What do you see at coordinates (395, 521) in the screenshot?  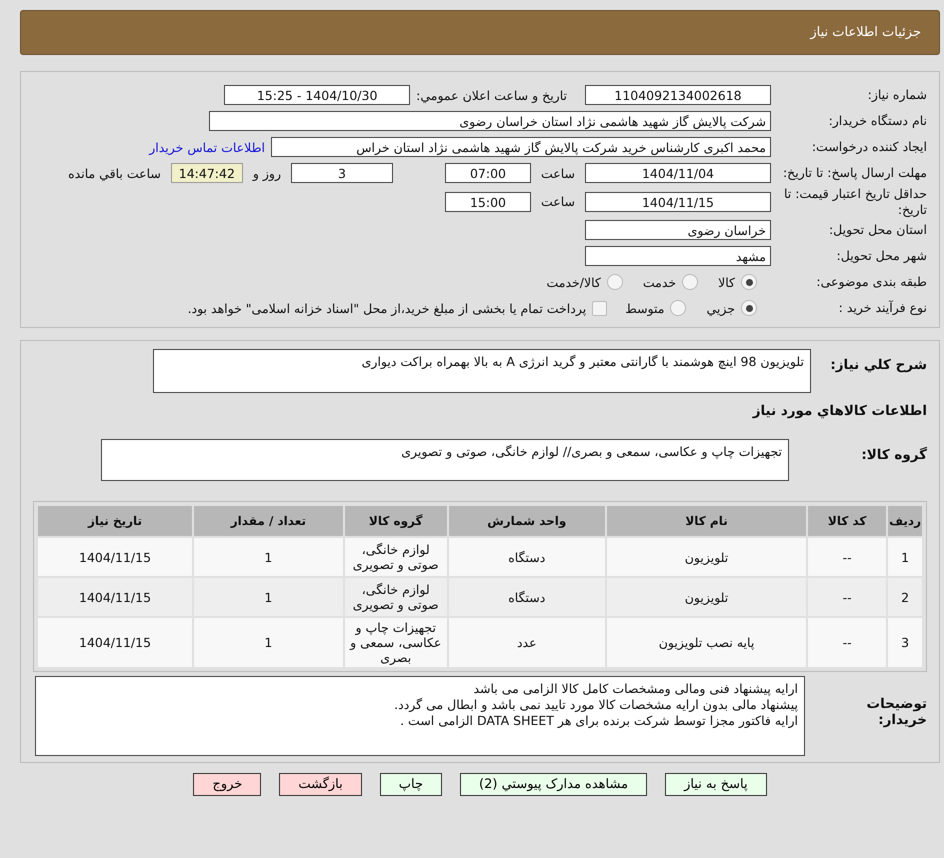 I see `column-header: گروه کالا` at bounding box center [395, 521].